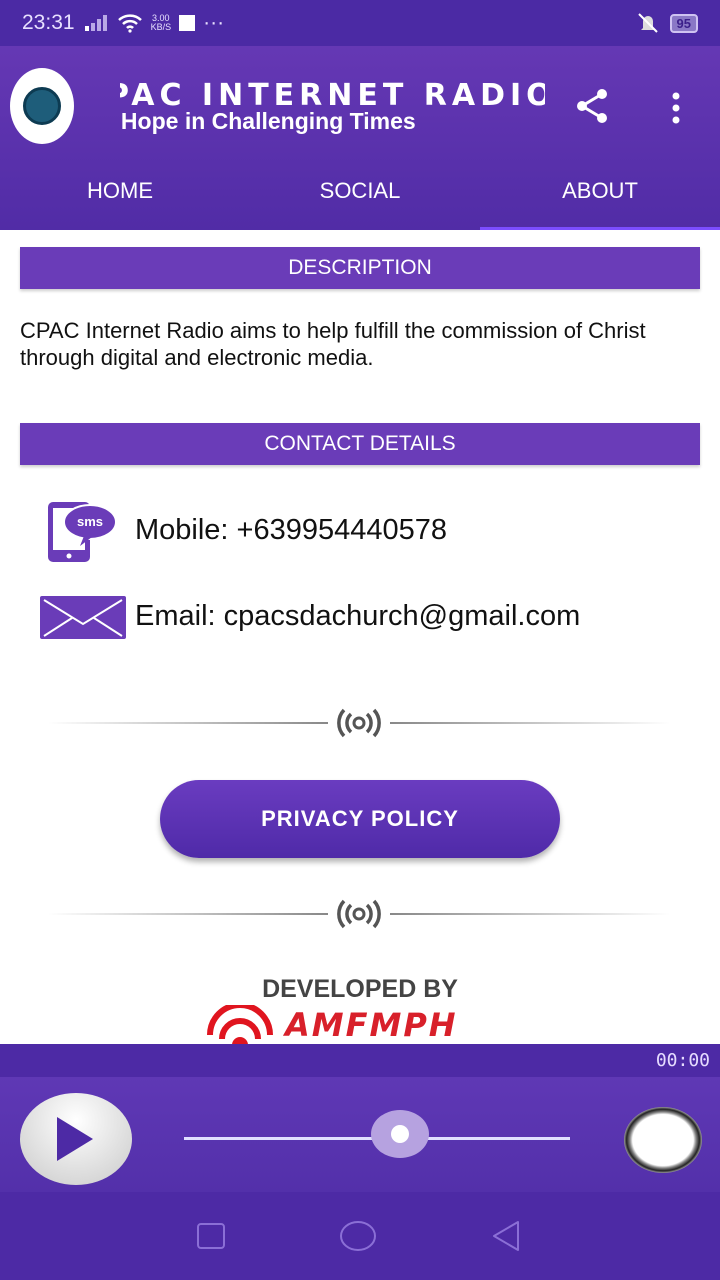  Describe the element at coordinates (95, 23) in the screenshot. I see `cell-signal-icon` at that location.